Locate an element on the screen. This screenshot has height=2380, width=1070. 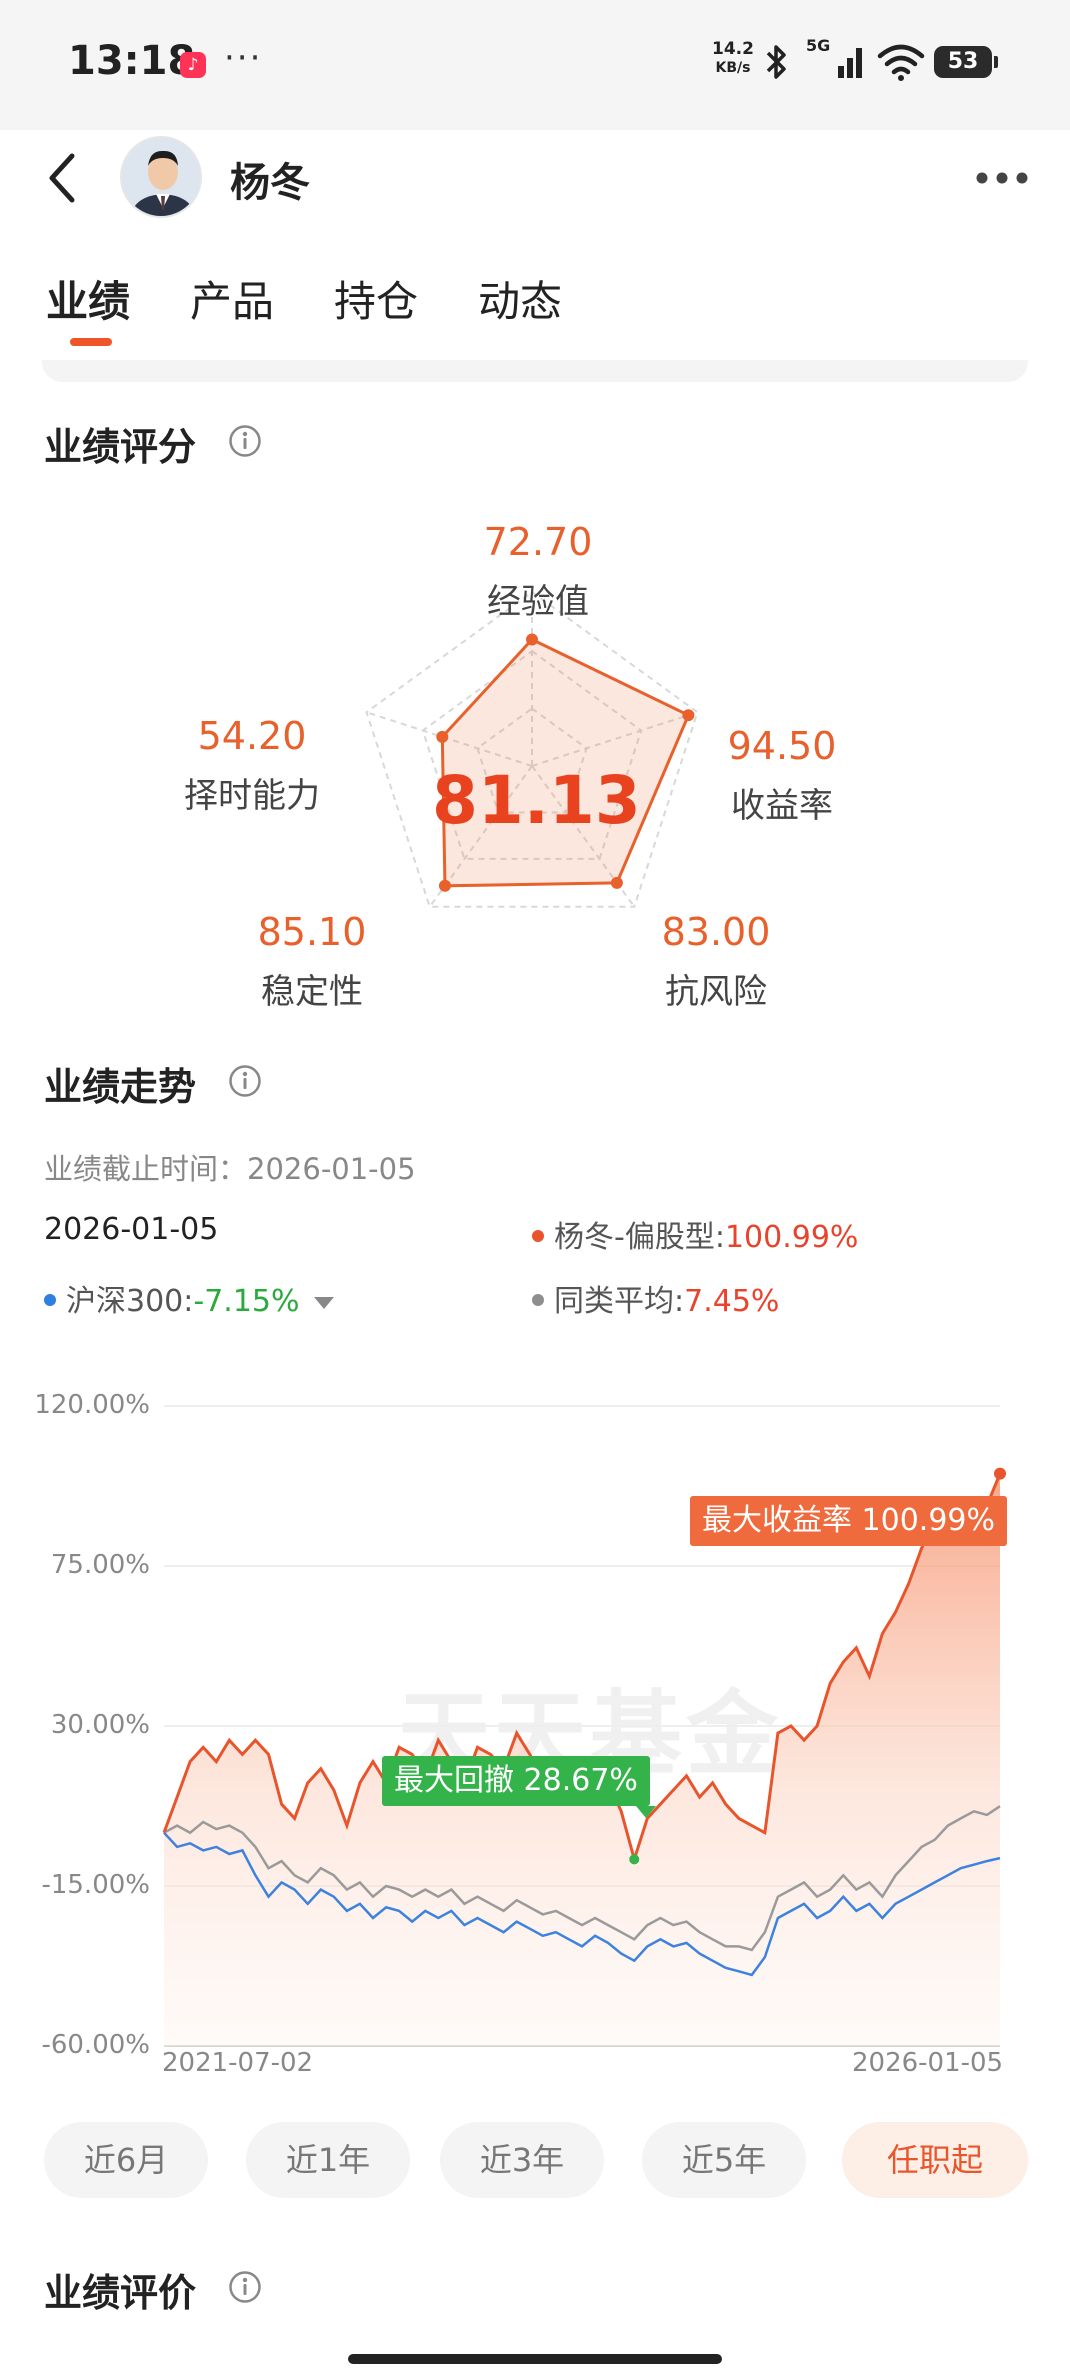
legend-peer-value: 7.45% is located at coordinates (732, 1301).